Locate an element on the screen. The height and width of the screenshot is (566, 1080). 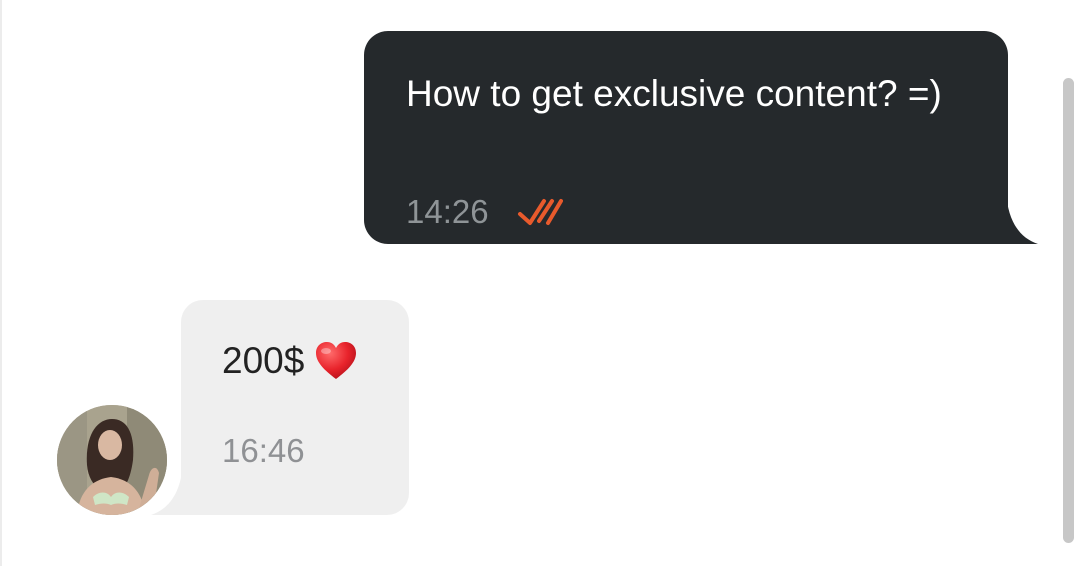
message-content: 200$ is located at coordinates (290, 361).